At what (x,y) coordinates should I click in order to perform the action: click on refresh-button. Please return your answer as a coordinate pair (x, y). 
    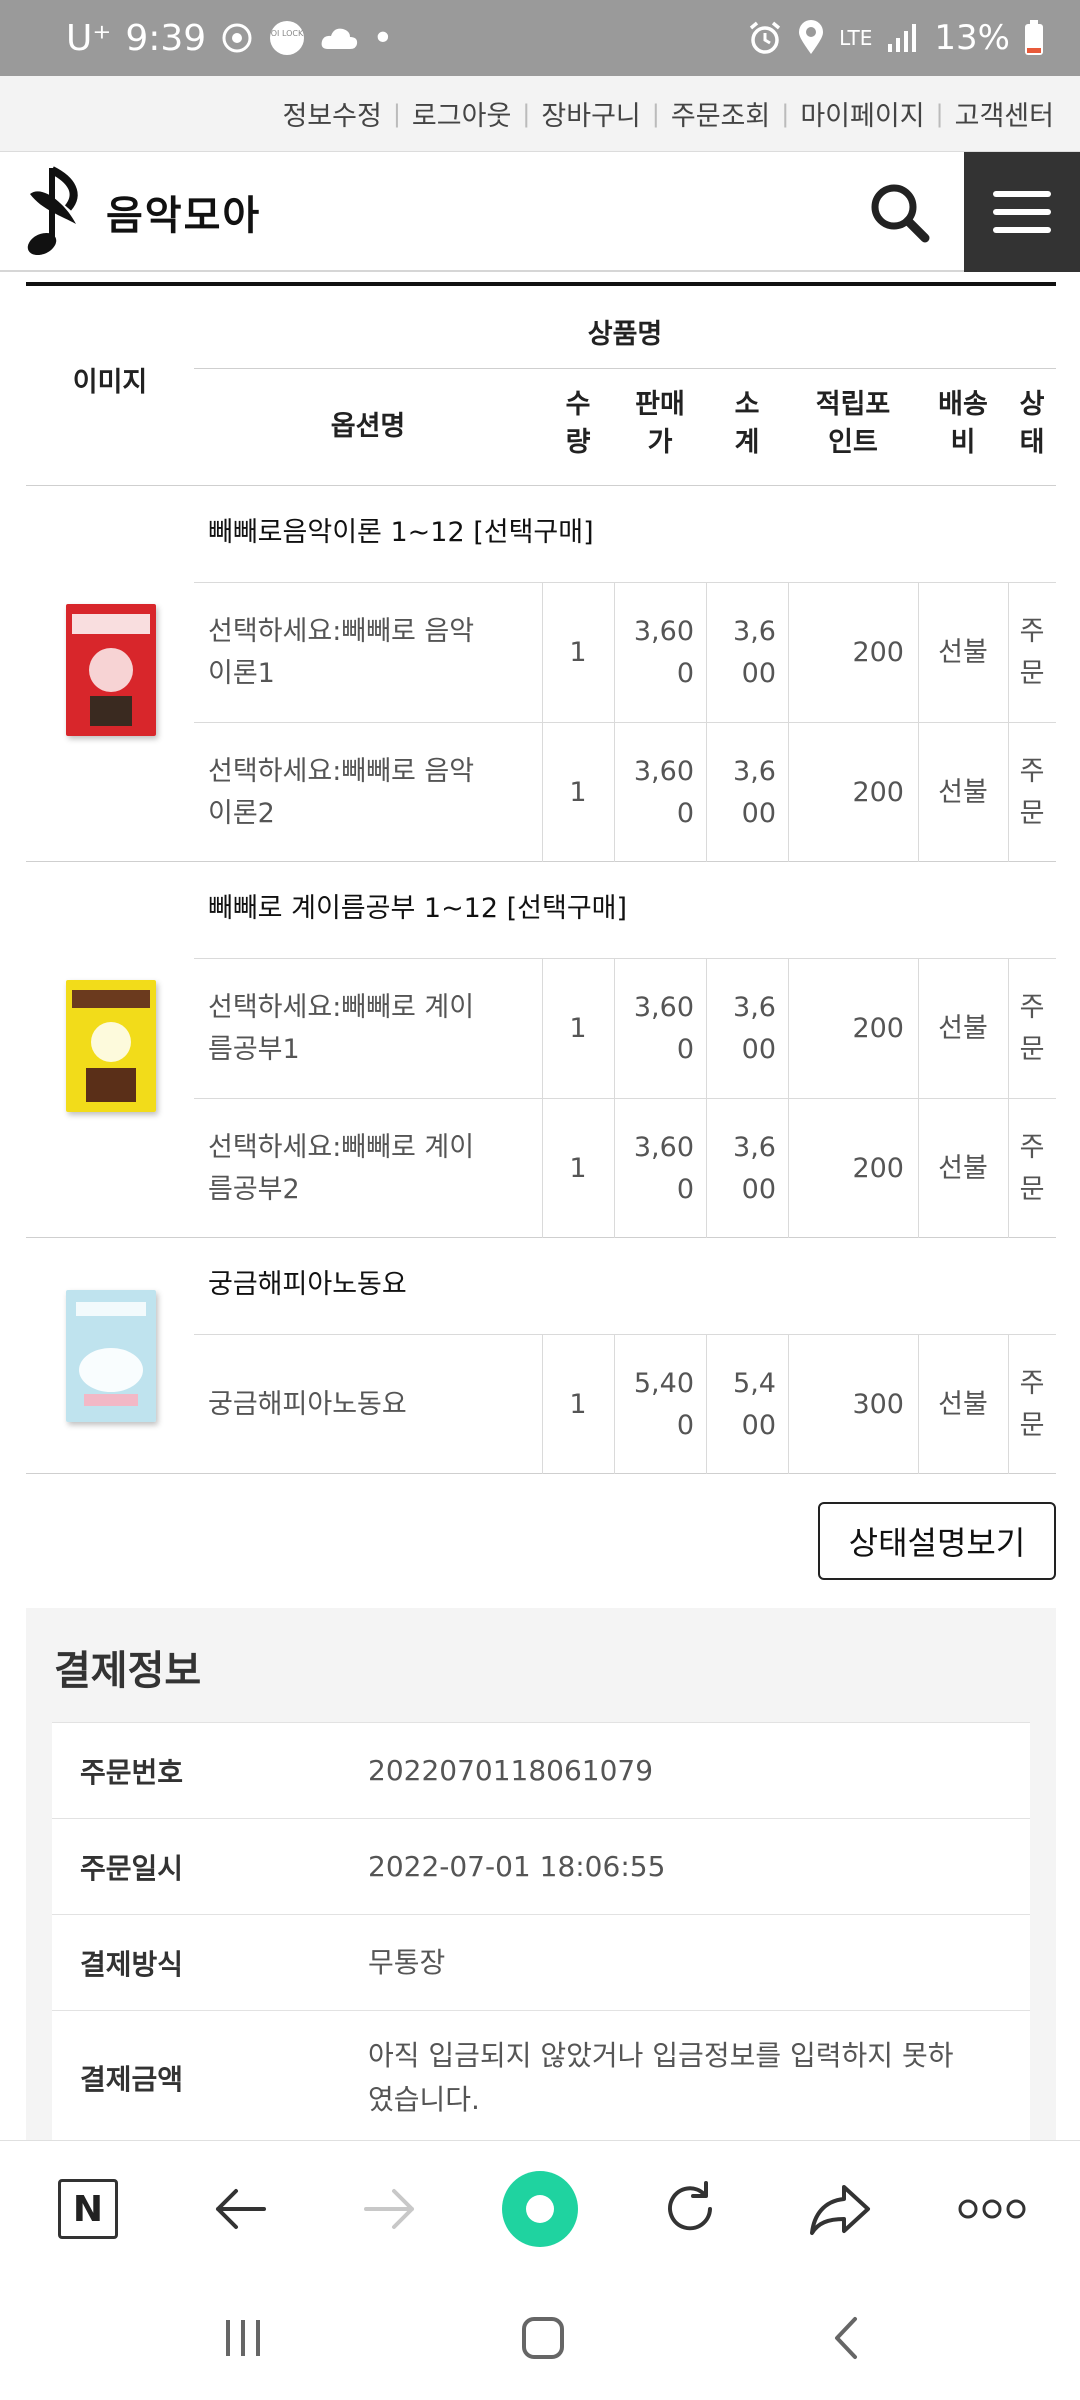
    Looking at the image, I should click on (690, 2209).